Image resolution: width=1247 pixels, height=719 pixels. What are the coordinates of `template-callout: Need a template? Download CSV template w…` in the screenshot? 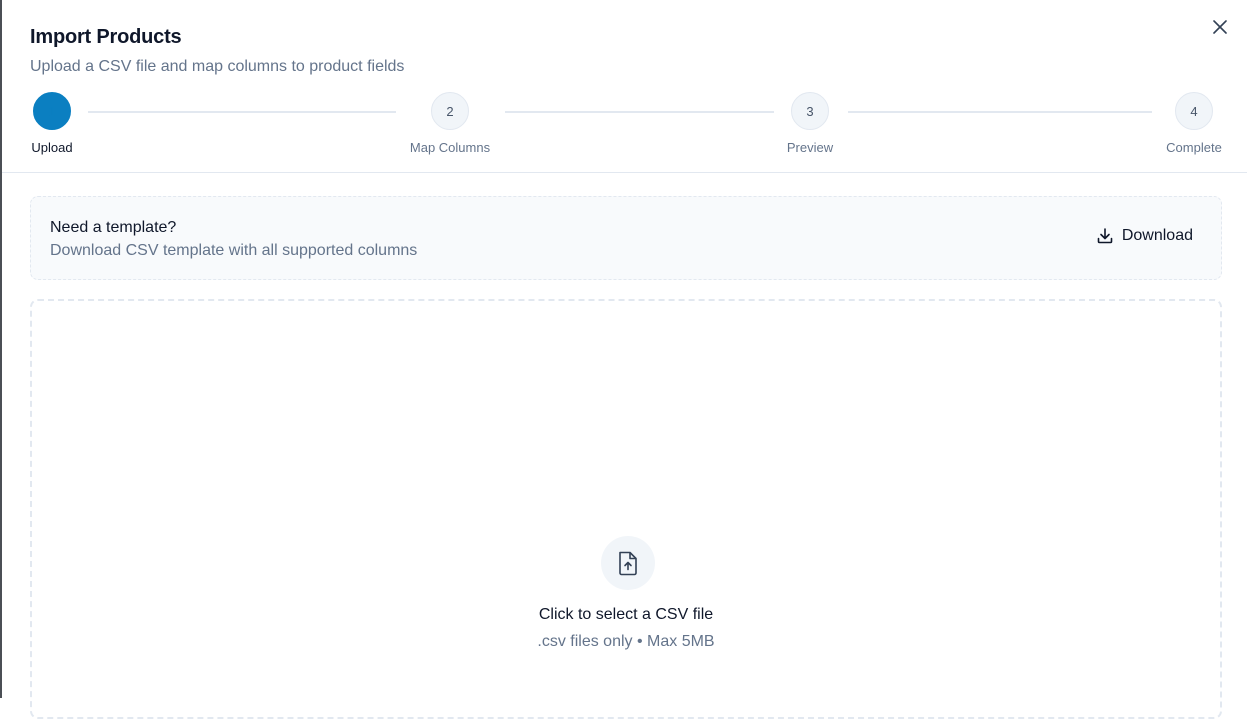 It's located at (626, 238).